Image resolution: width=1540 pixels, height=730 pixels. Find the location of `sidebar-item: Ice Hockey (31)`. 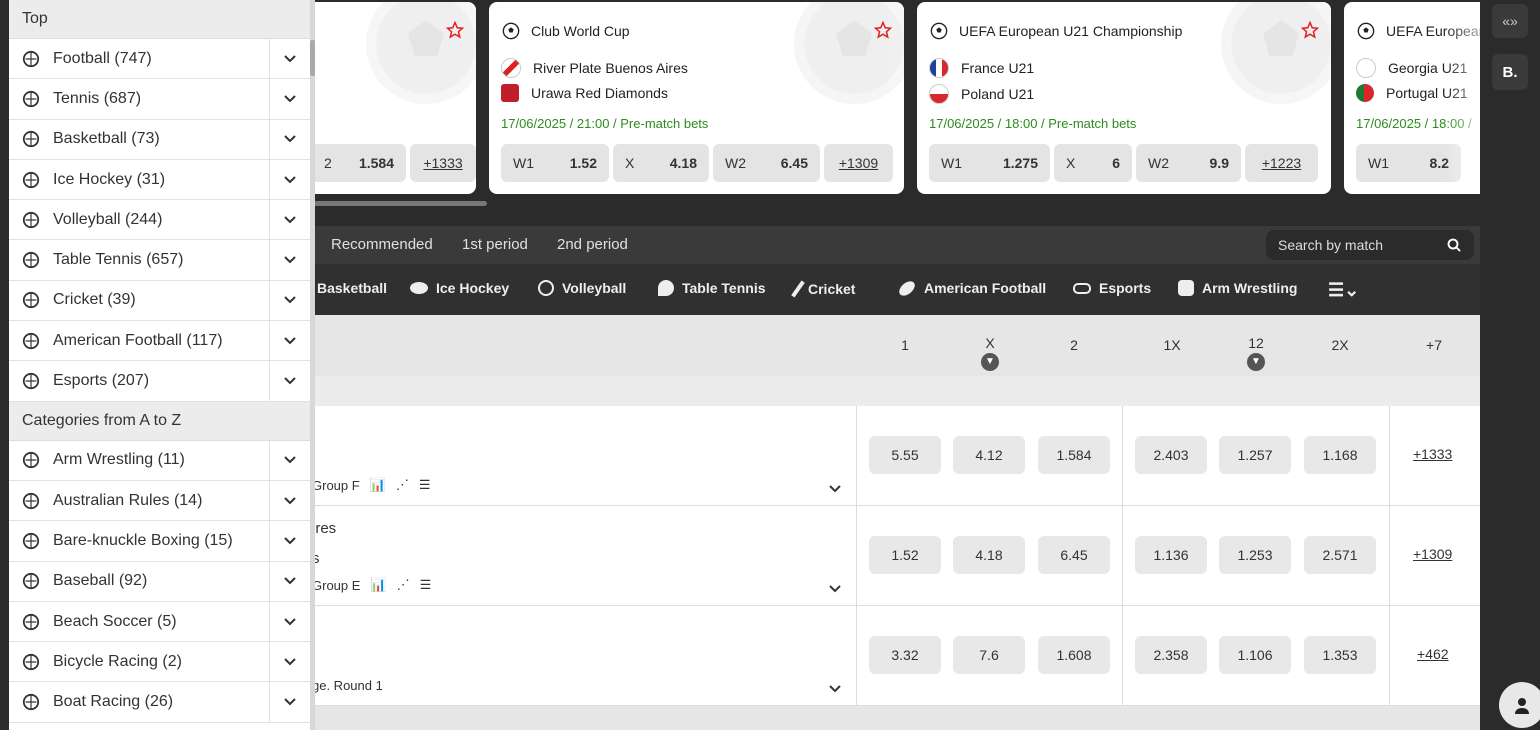

sidebar-item: Ice Hockey (31) is located at coordinates (159, 180).